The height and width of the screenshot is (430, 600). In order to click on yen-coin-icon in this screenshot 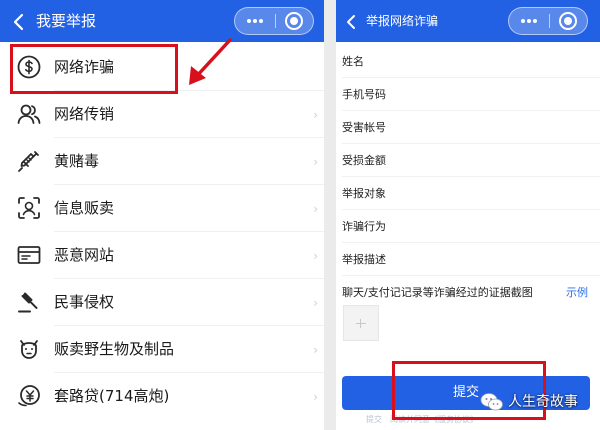, I will do `click(29, 396)`.